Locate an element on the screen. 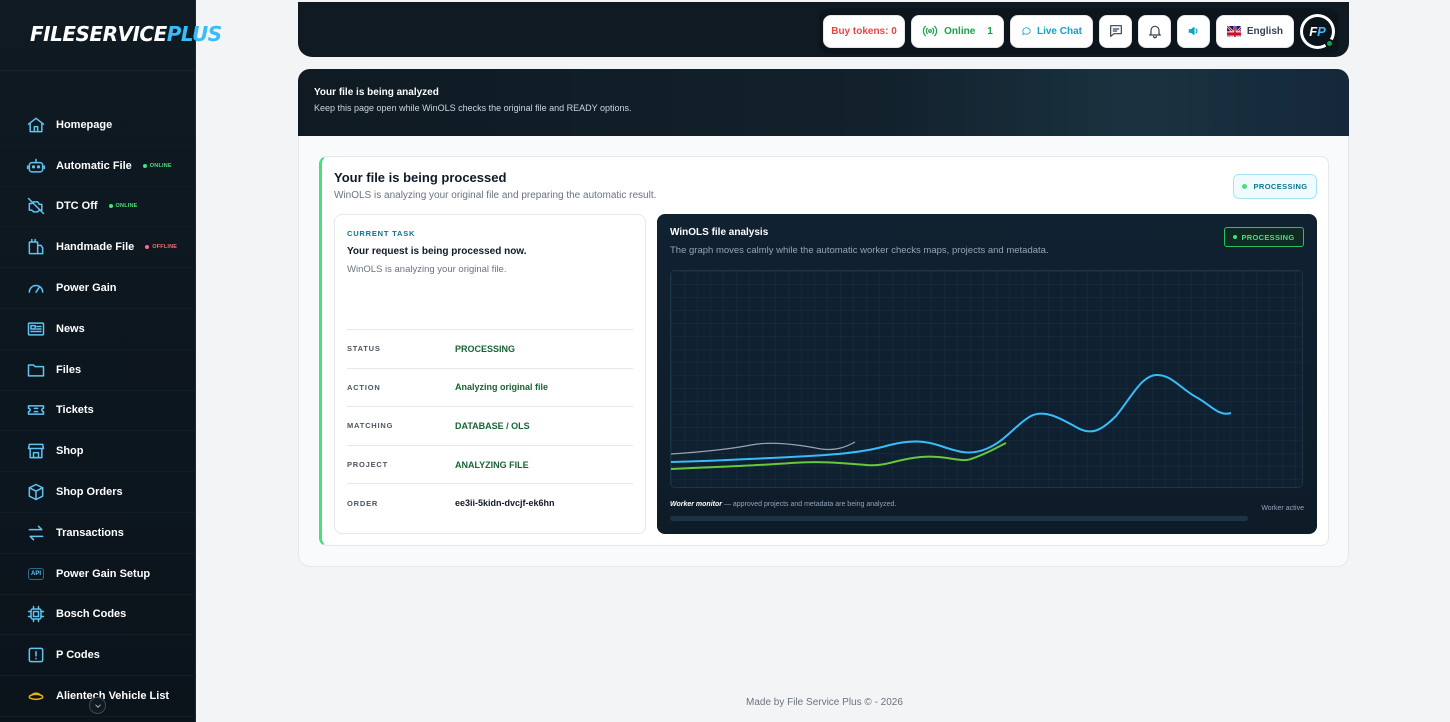 This screenshot has width=1450, height=722. engine-off-icon is located at coordinates (36, 206).